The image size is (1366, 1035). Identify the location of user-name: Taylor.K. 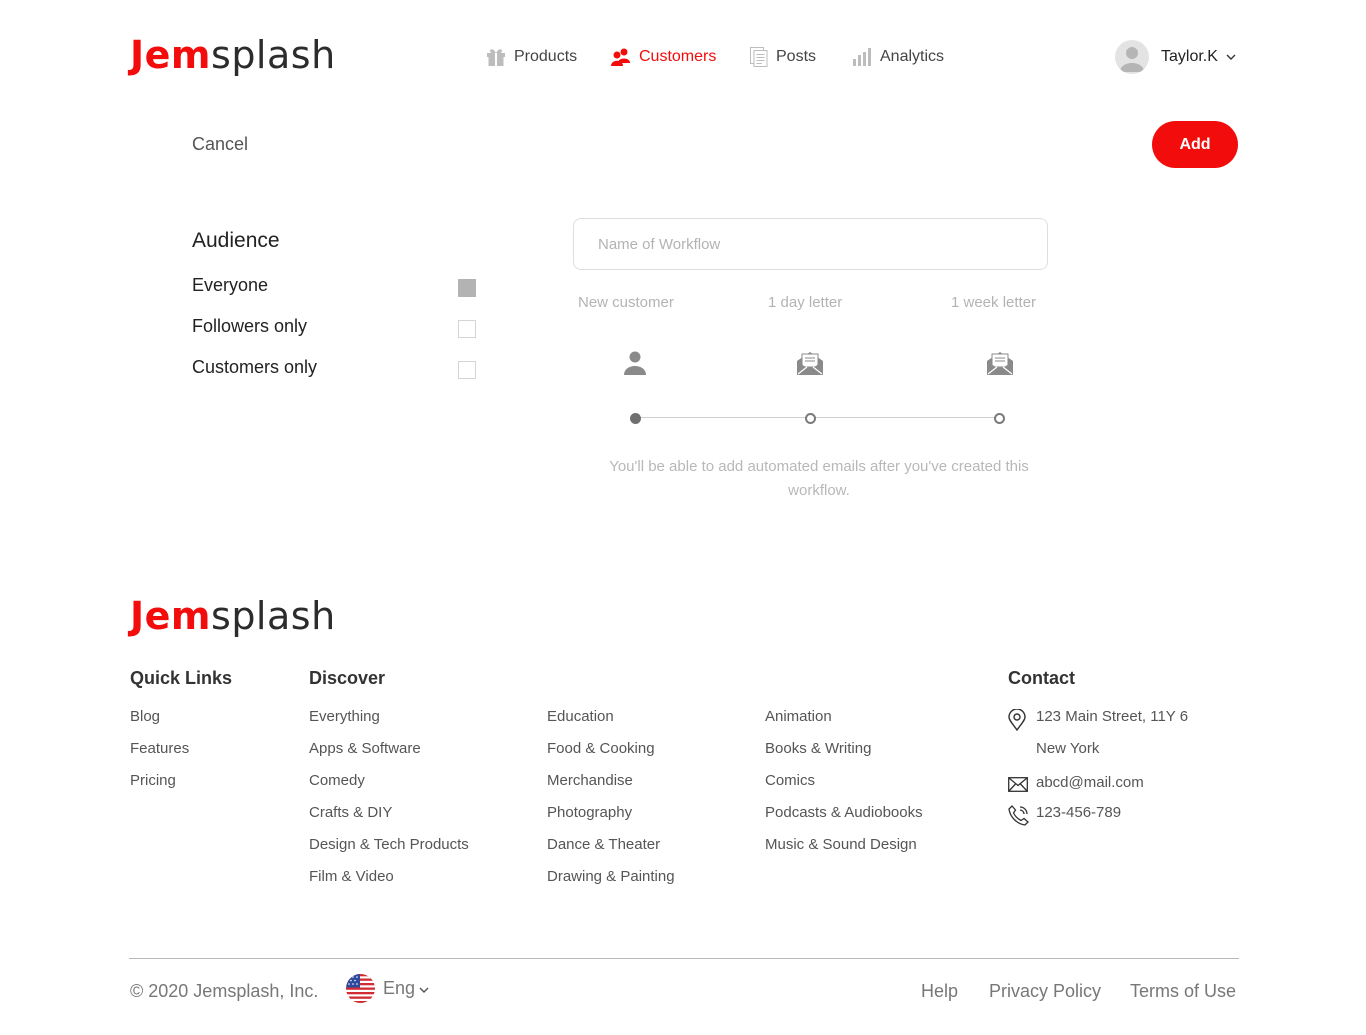
(1189, 56).